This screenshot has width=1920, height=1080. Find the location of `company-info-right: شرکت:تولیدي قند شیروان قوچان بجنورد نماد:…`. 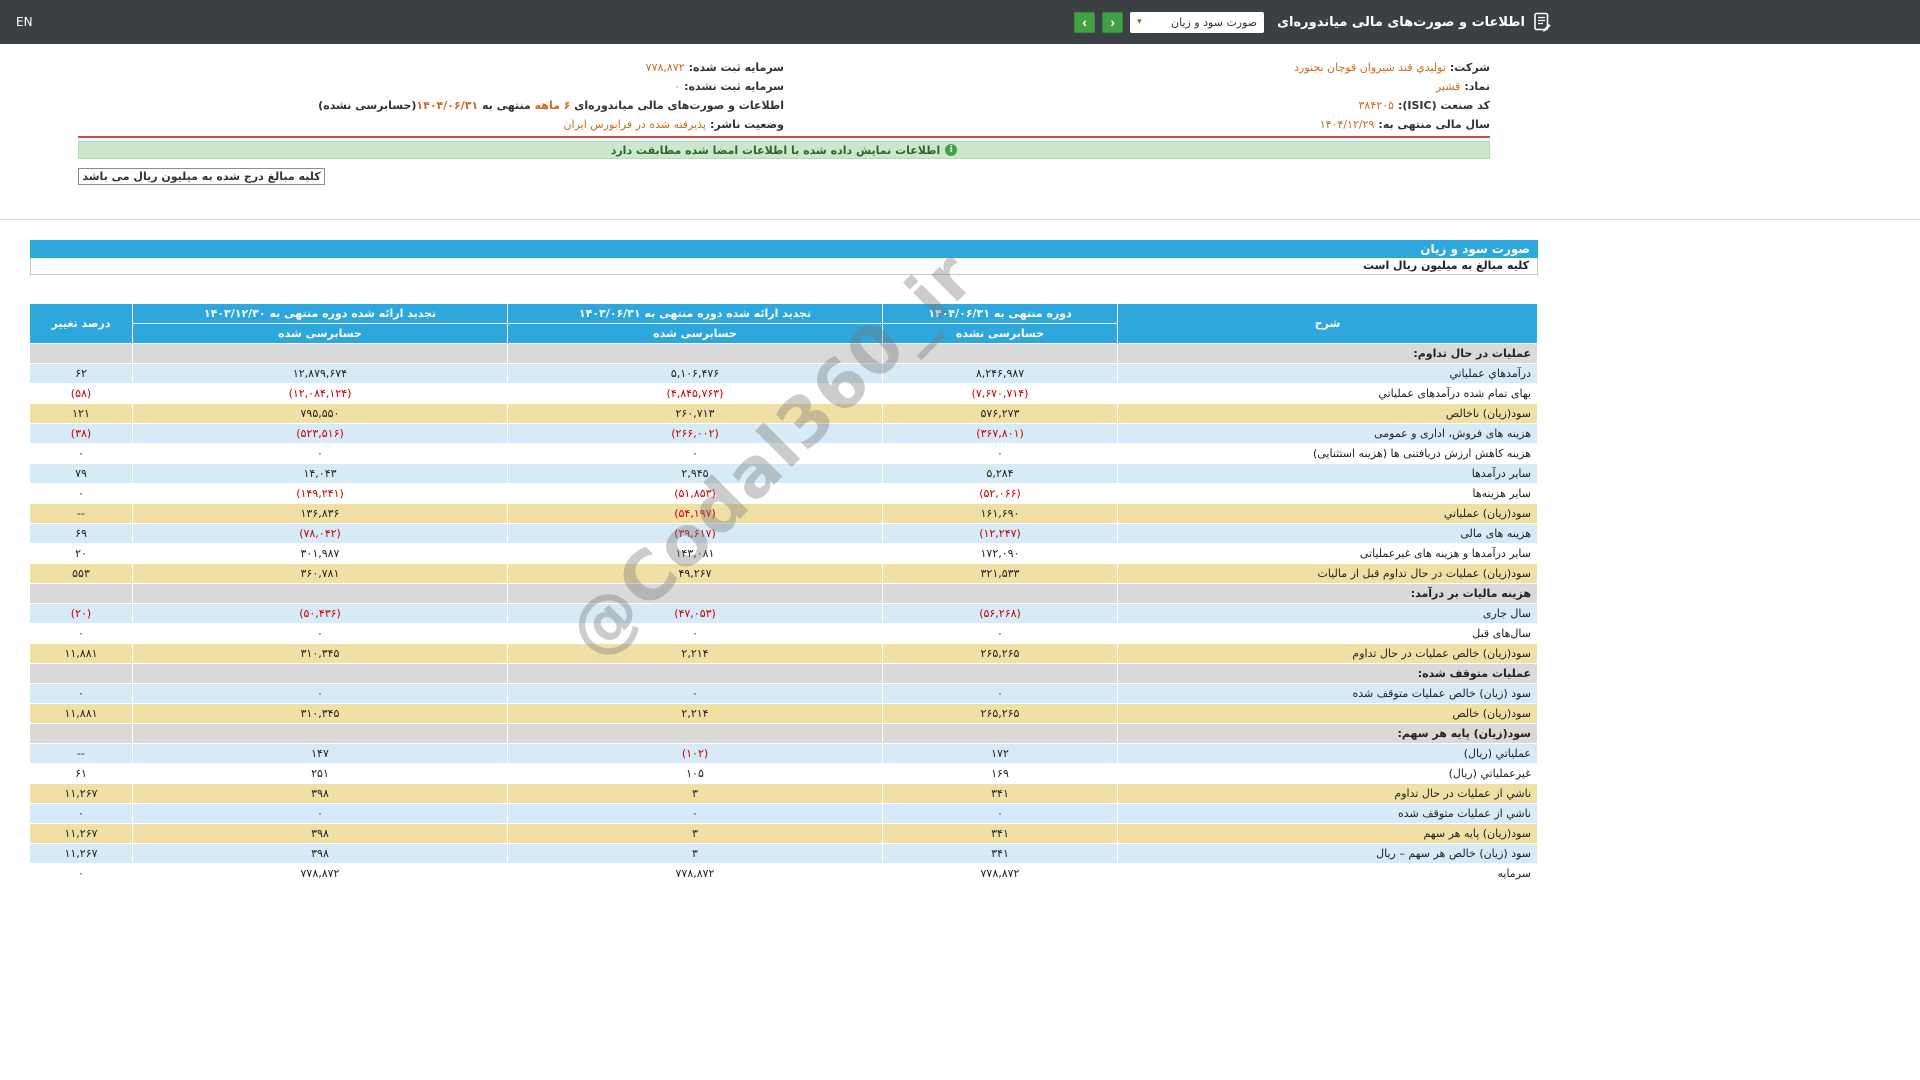

company-info-right: شرکت:تولیدي قند شیروان قوچان بجنورد نماد:… is located at coordinates (1137, 96).